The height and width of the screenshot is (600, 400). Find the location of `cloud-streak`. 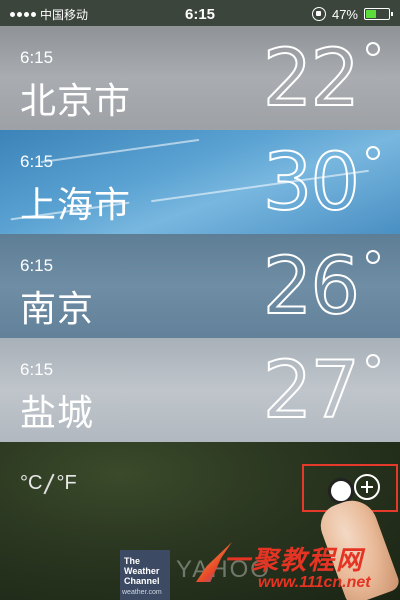

cloud-streak is located at coordinates (120, 151).